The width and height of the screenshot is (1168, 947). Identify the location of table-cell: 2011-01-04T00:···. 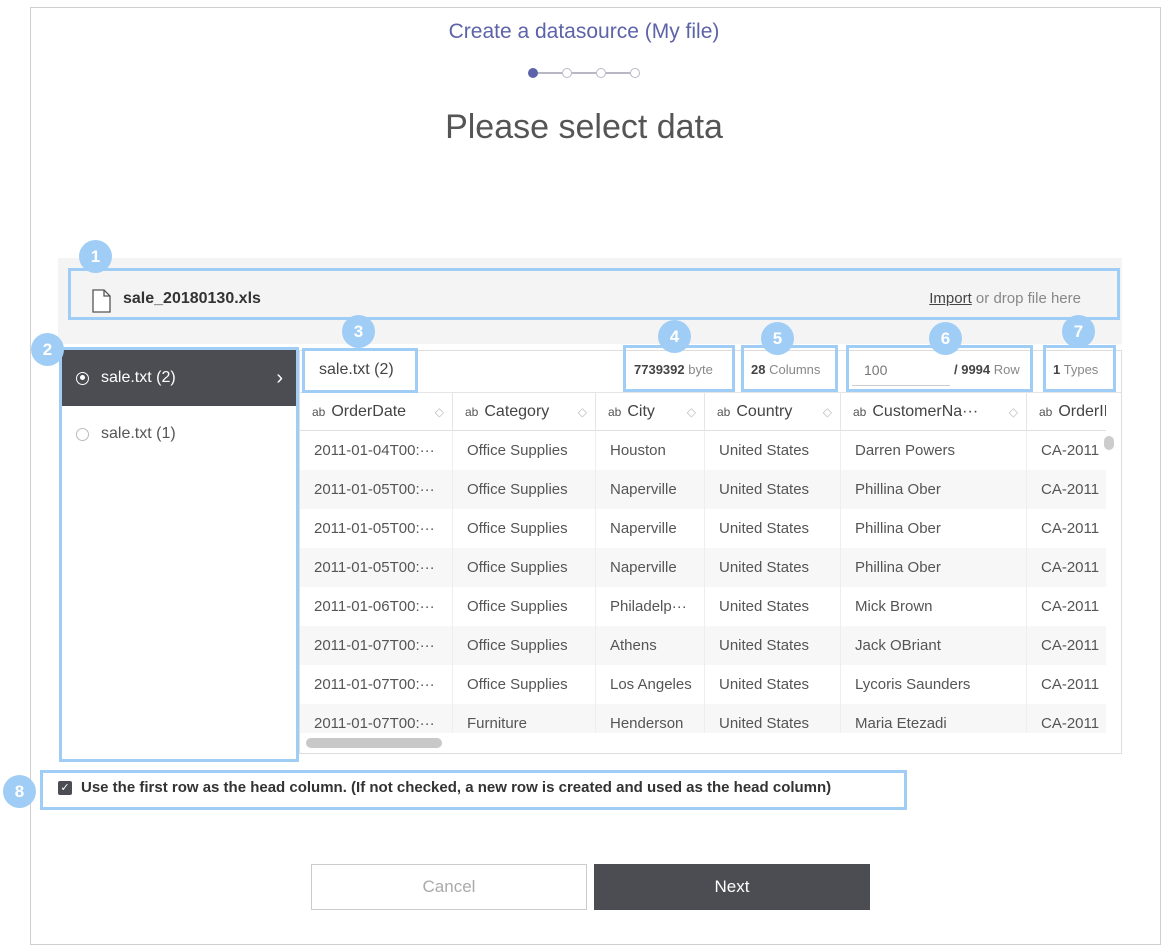
(376, 450).